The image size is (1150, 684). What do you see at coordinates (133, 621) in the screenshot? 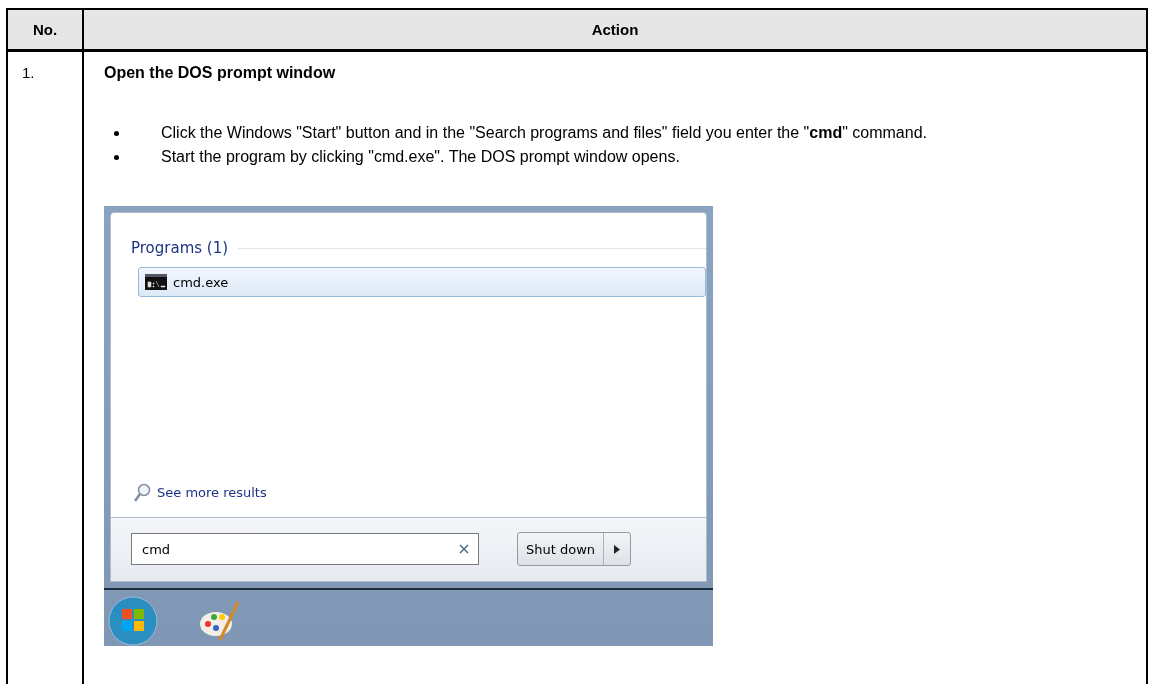
I see `start-orb-icon` at bounding box center [133, 621].